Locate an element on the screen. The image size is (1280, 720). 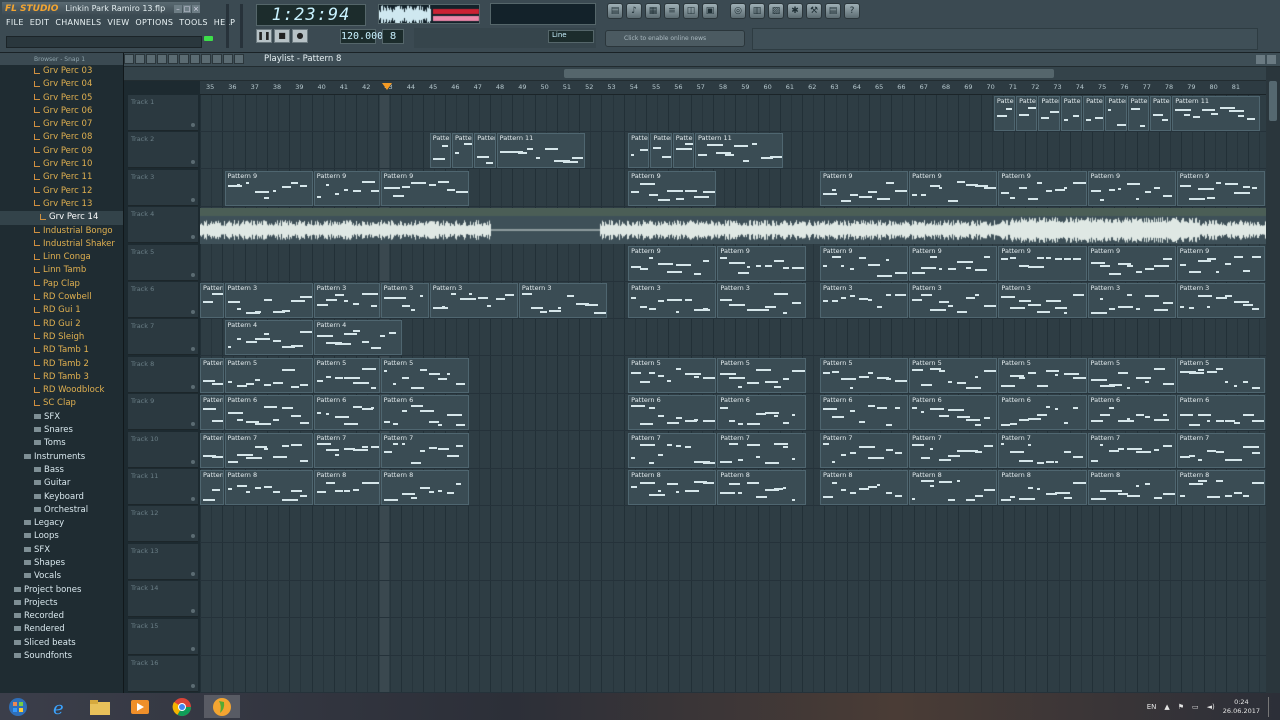
pause-button: ❚❚ is located at coordinates (264, 36).